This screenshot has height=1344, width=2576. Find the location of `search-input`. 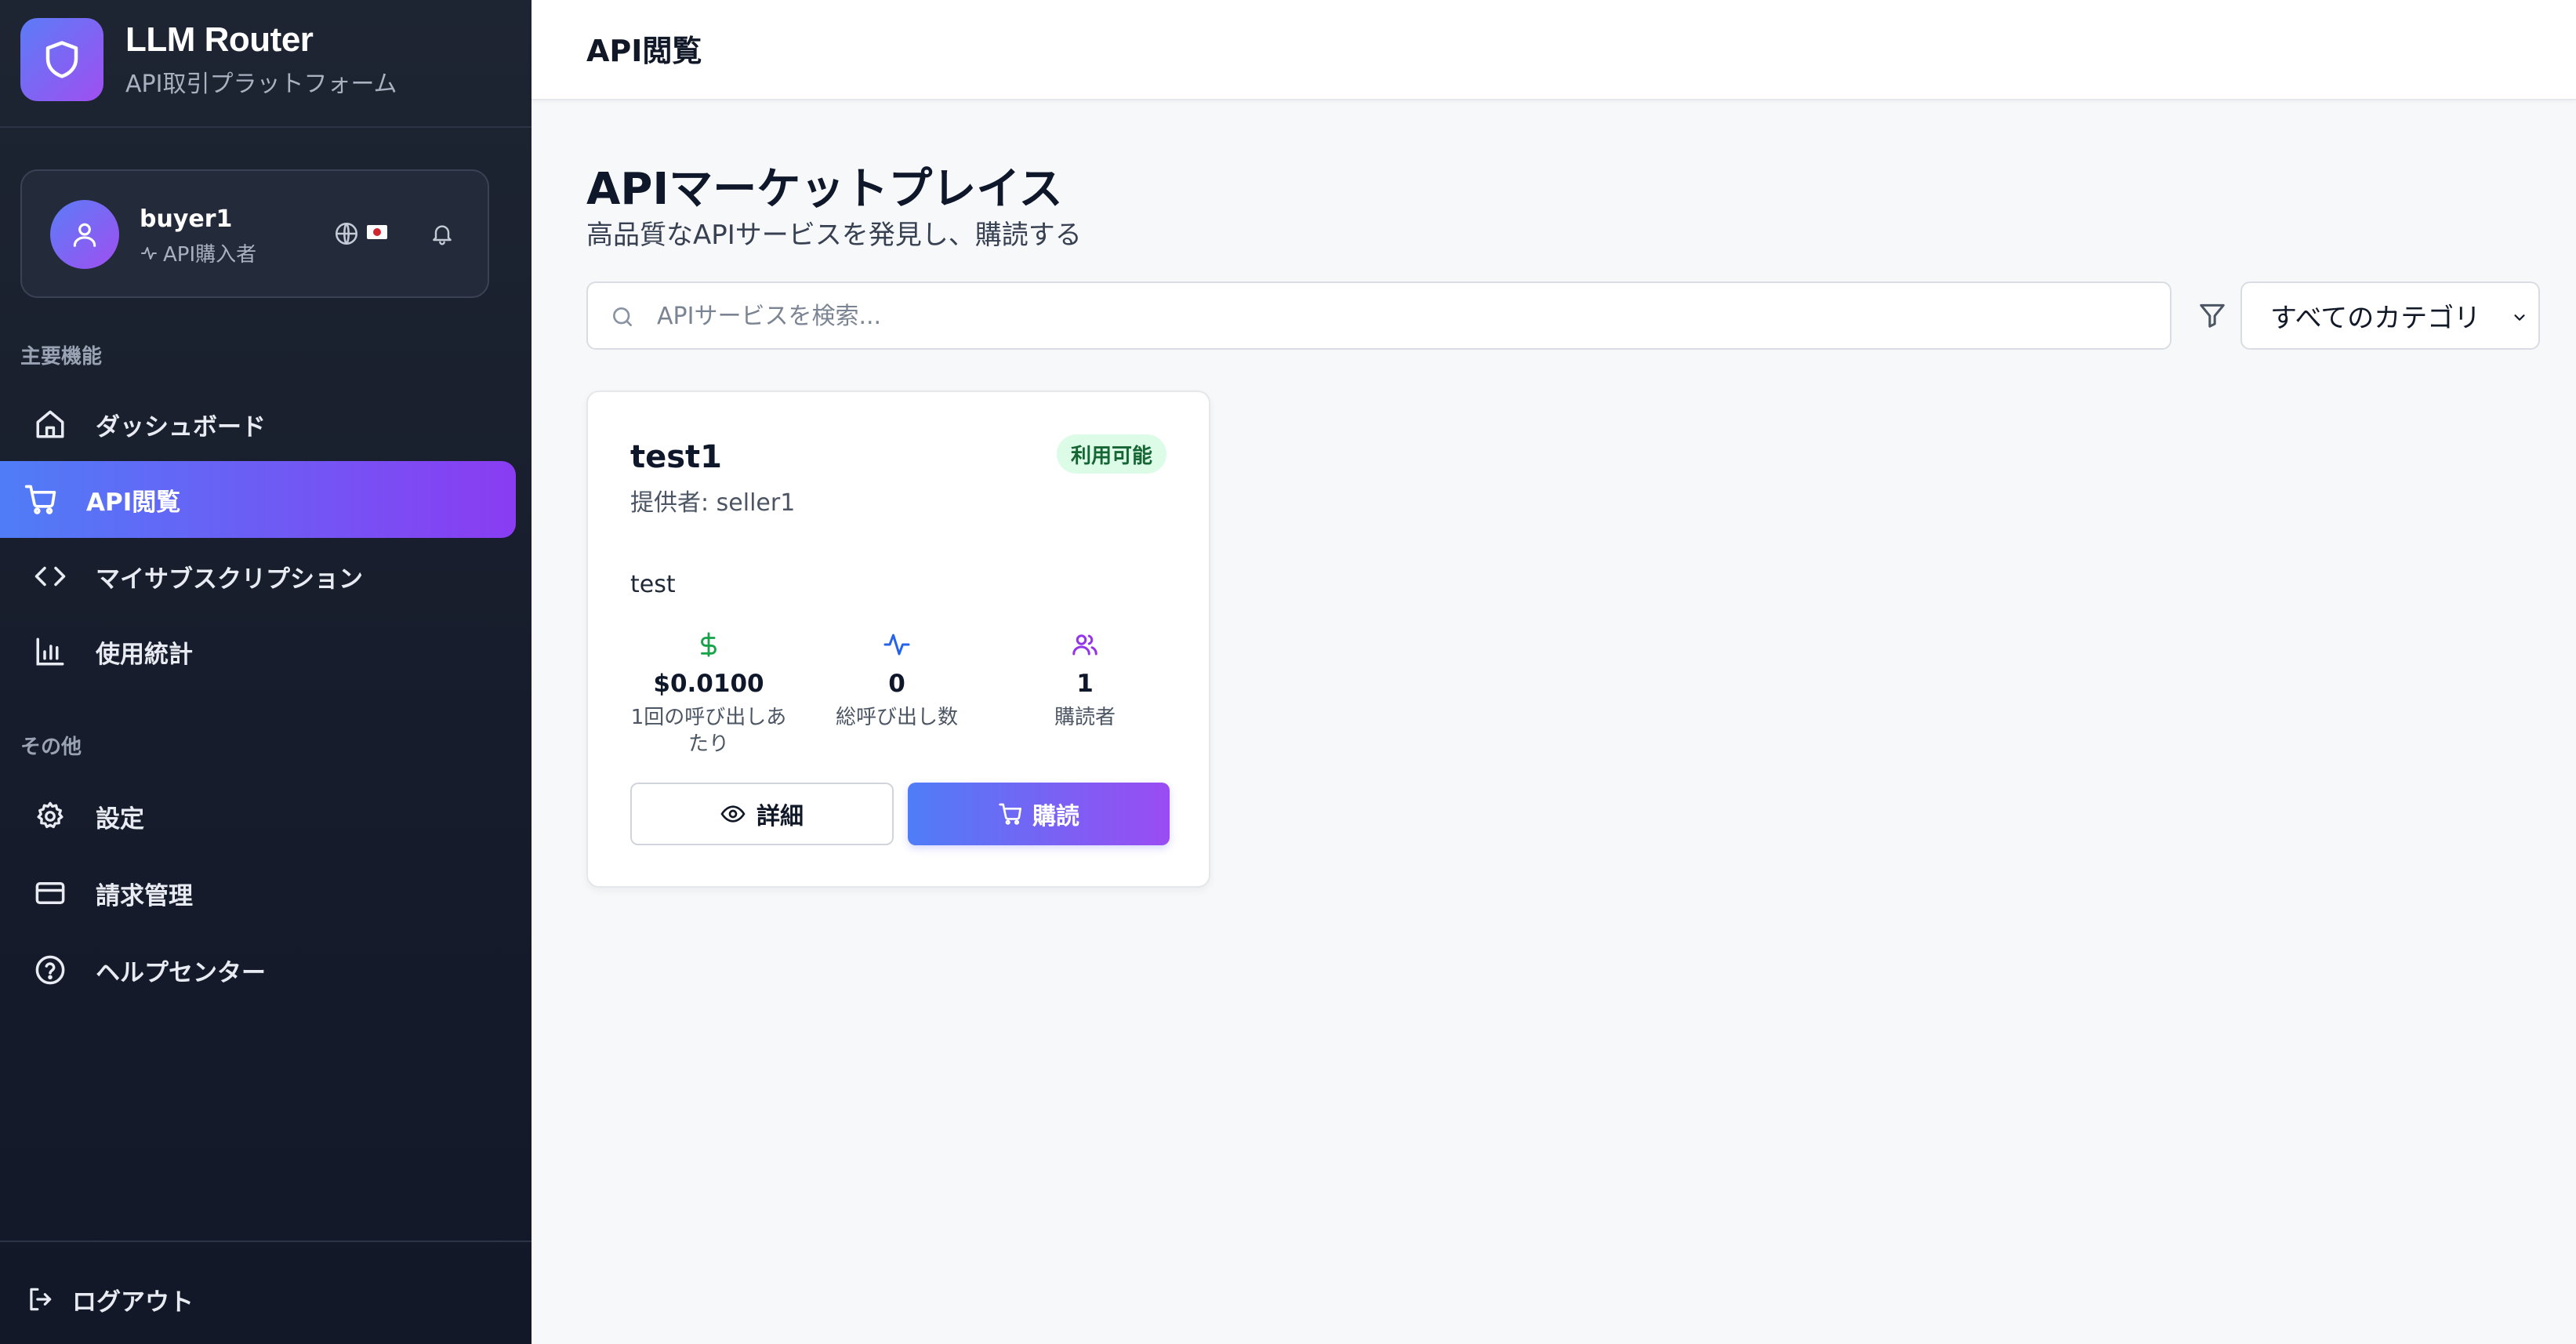

search-input is located at coordinates (1401, 316).